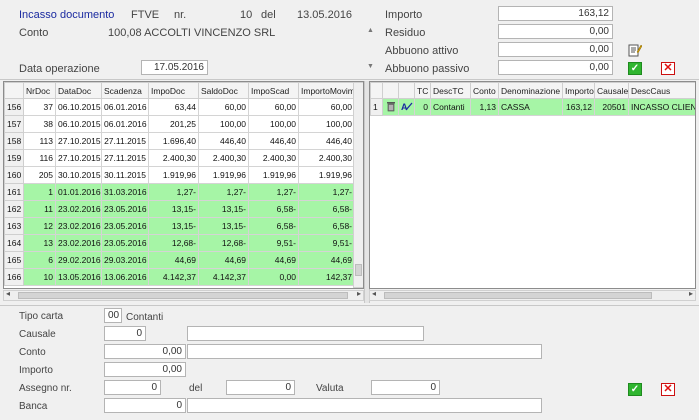  Describe the element at coordinates (635, 68) in the screenshot. I see `confirm-button-top: ✓` at that location.